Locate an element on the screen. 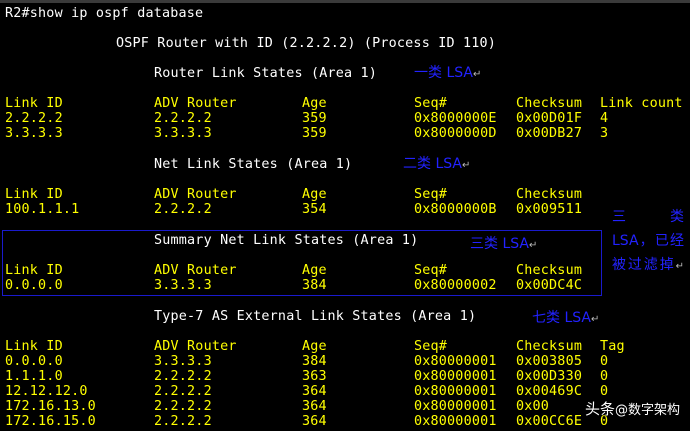 The height and width of the screenshot is (431, 690). cell-age: 363 is located at coordinates (314, 376).